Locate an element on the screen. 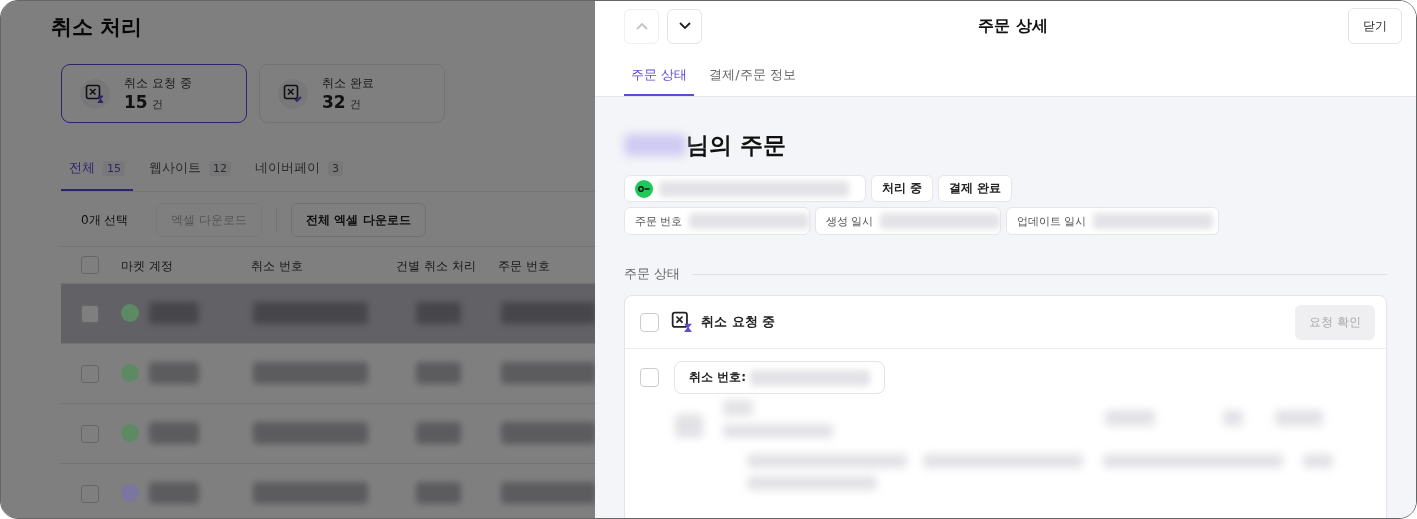  summary-card: 취소 완료 32 건 is located at coordinates (352, 93).